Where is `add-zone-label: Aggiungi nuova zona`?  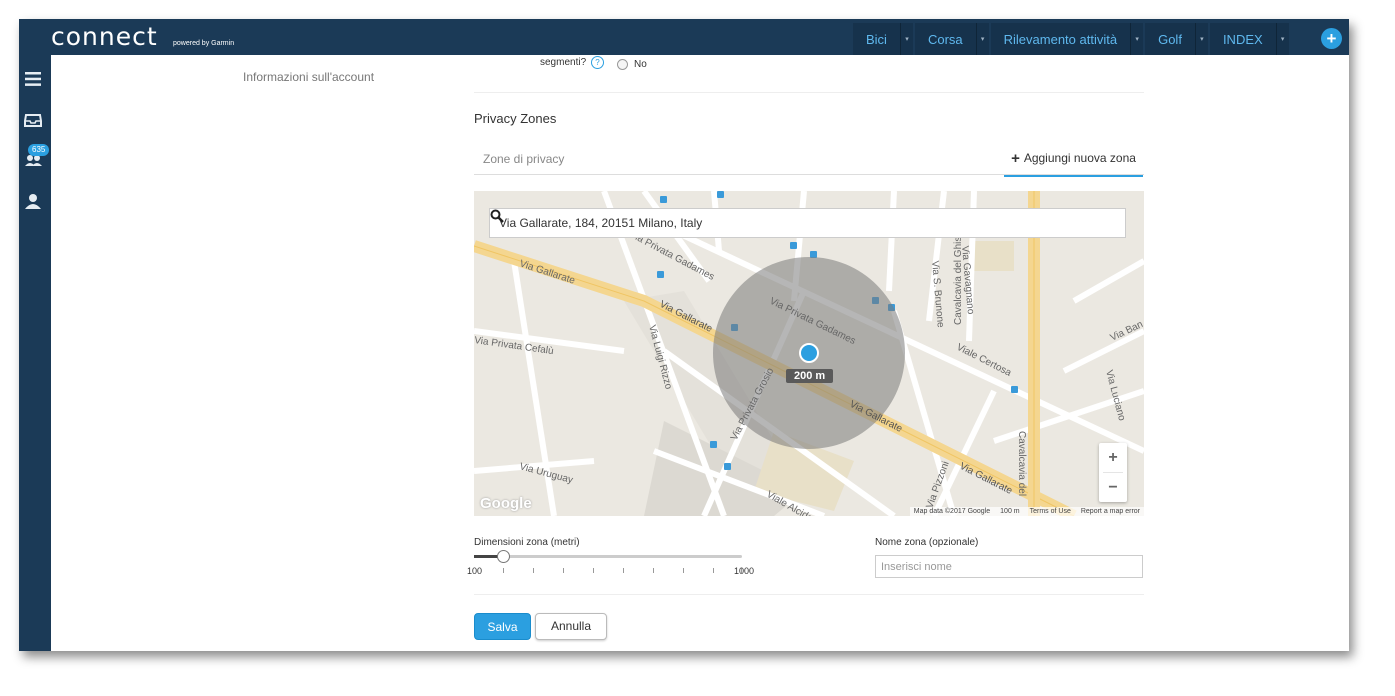
add-zone-label: Aggiungi nuova zona is located at coordinates (1079, 158).